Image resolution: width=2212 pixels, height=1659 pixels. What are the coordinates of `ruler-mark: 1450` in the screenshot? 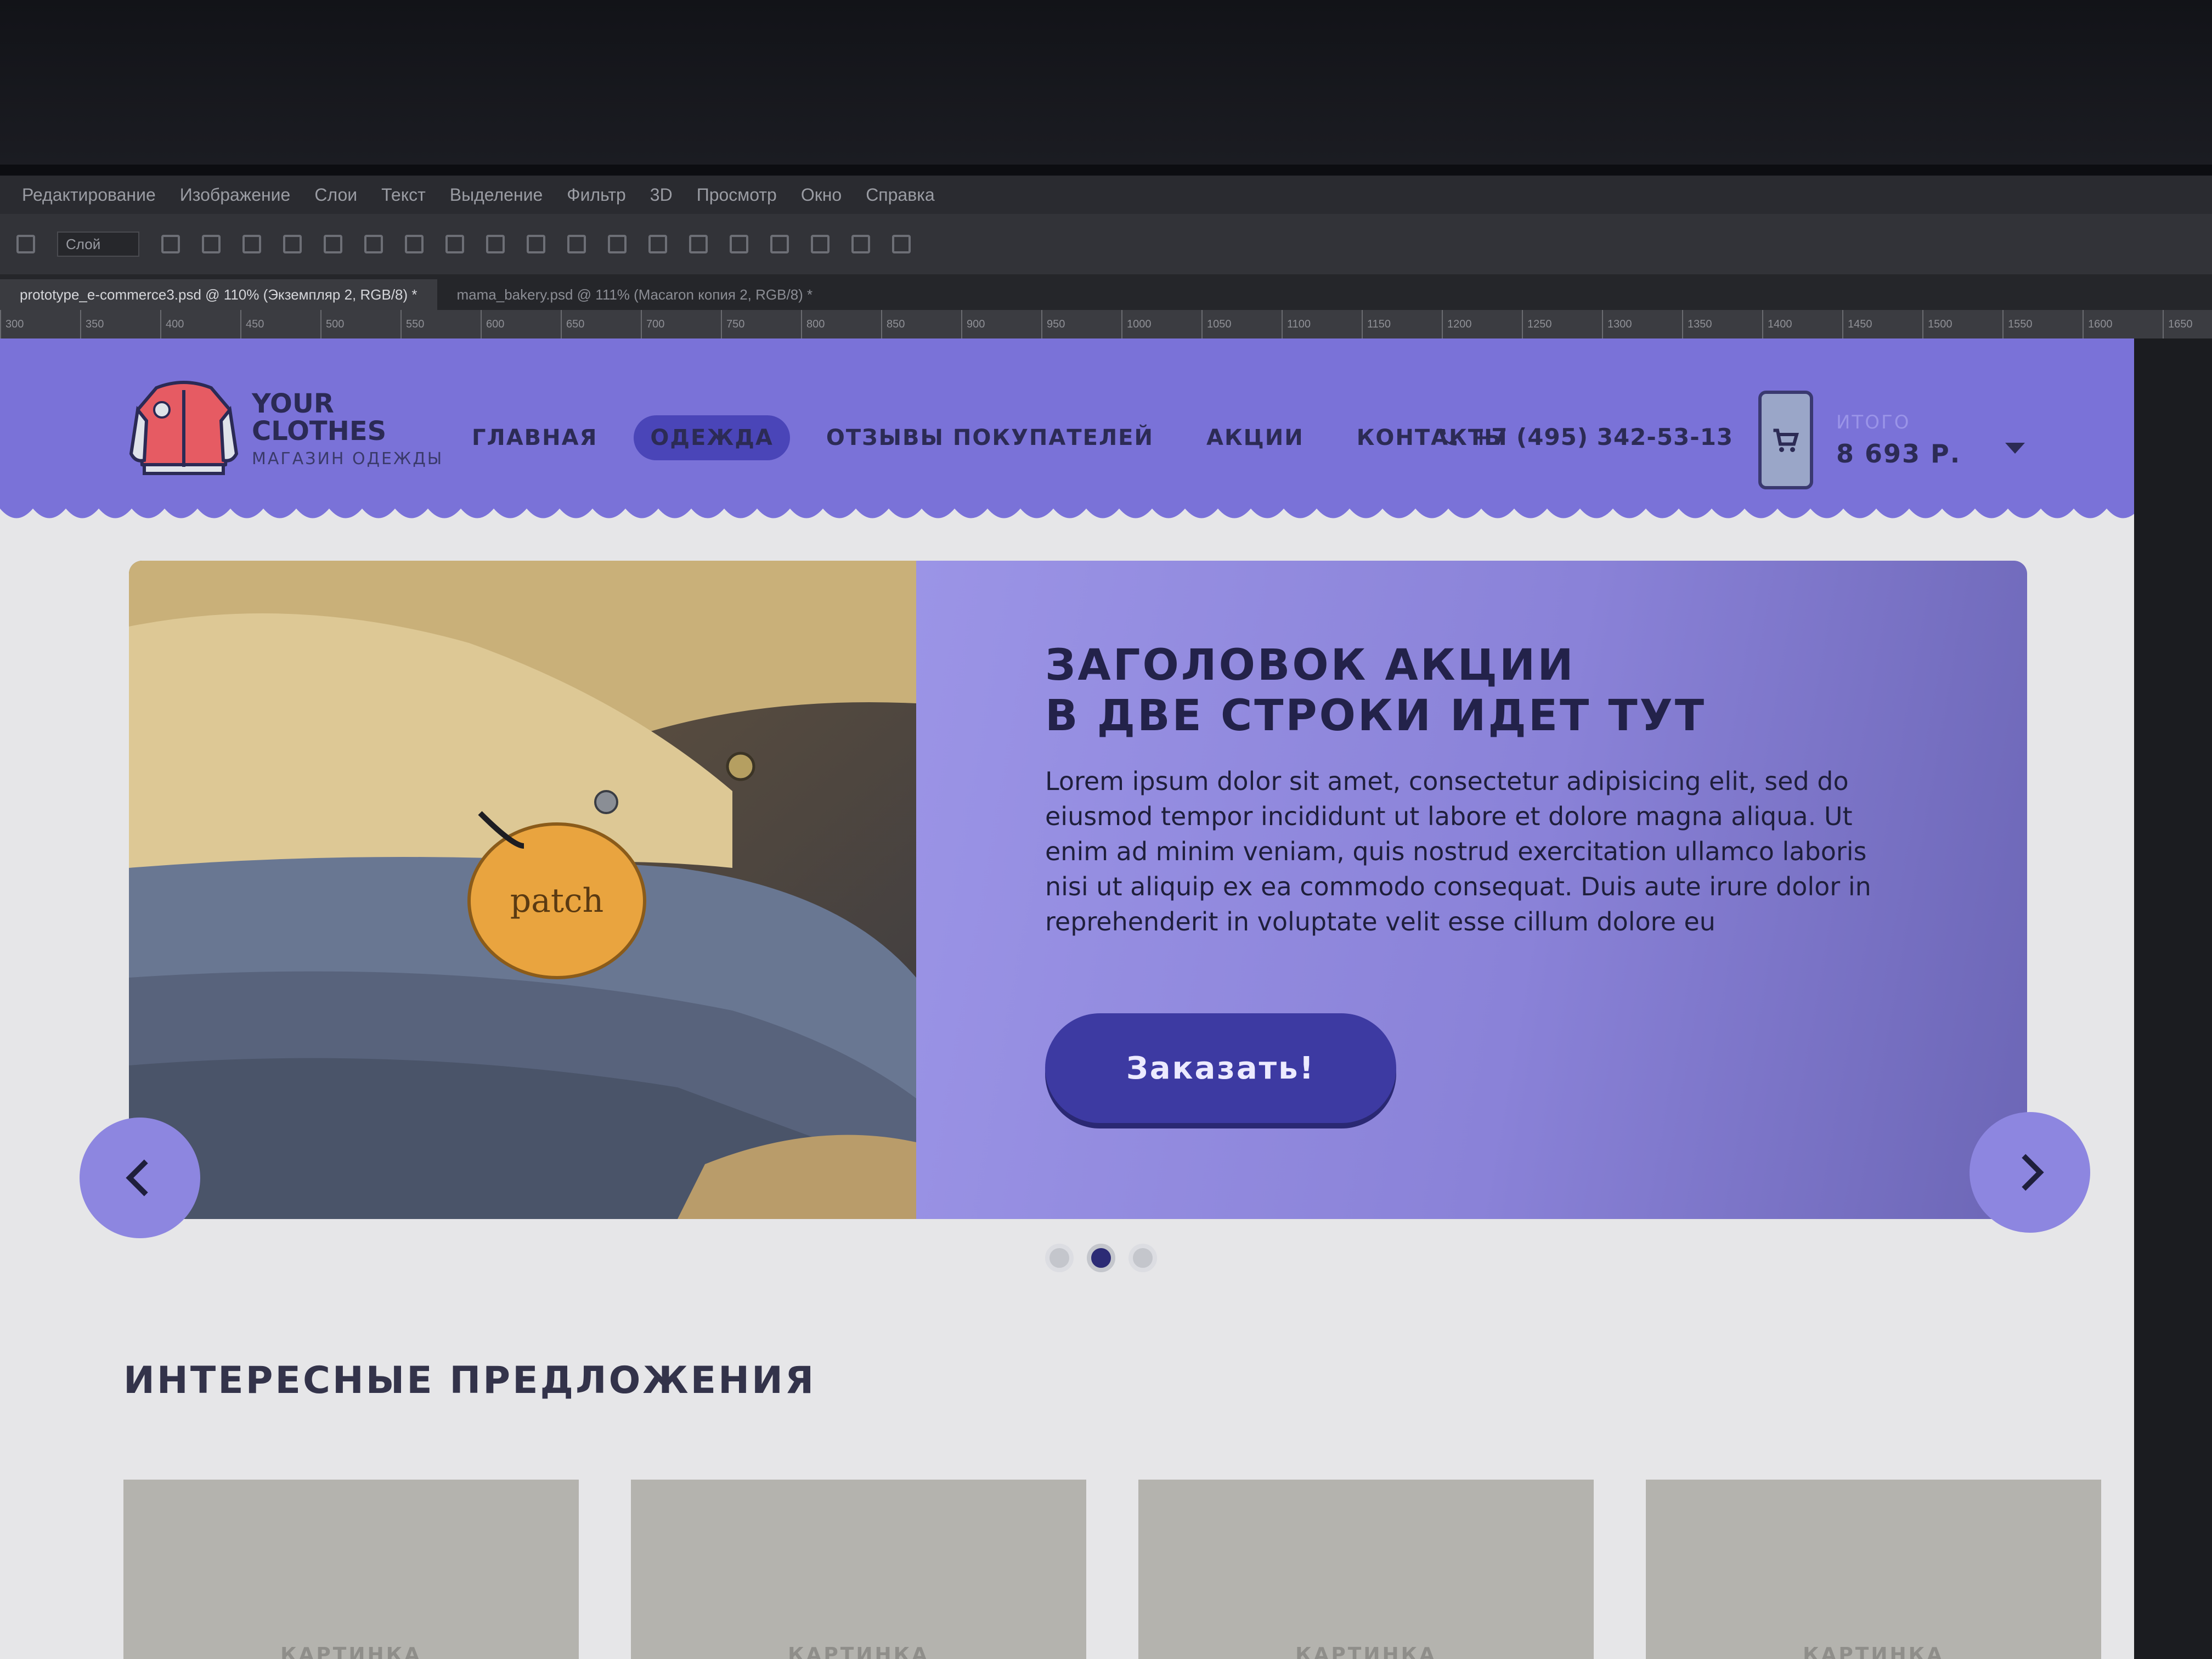 It's located at (1860, 324).